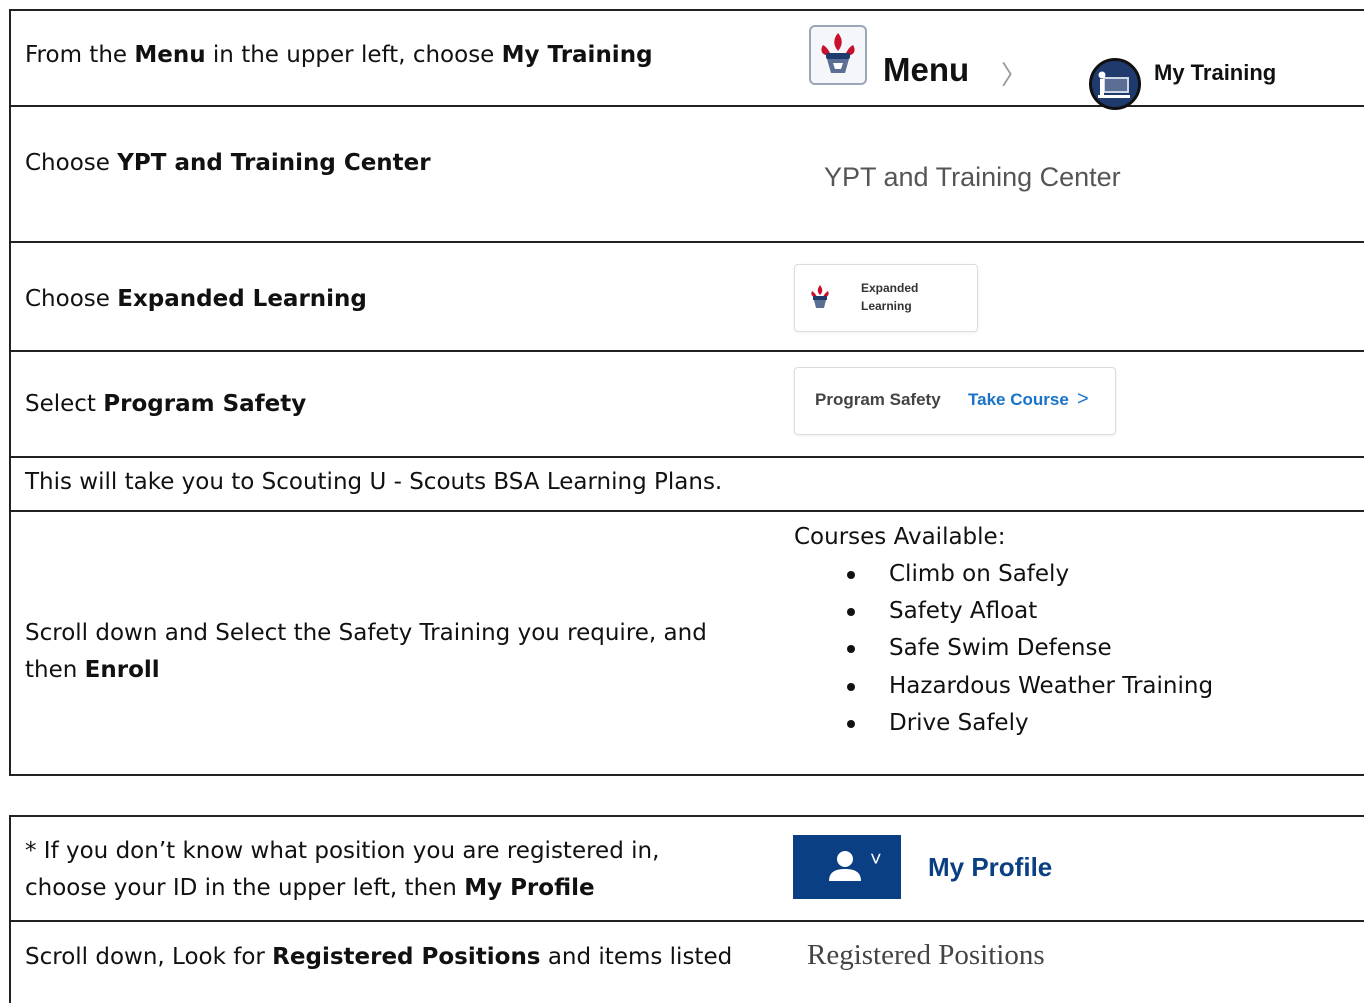  Describe the element at coordinates (876, 860) in the screenshot. I see `chevron-down-icon: ˅` at that location.